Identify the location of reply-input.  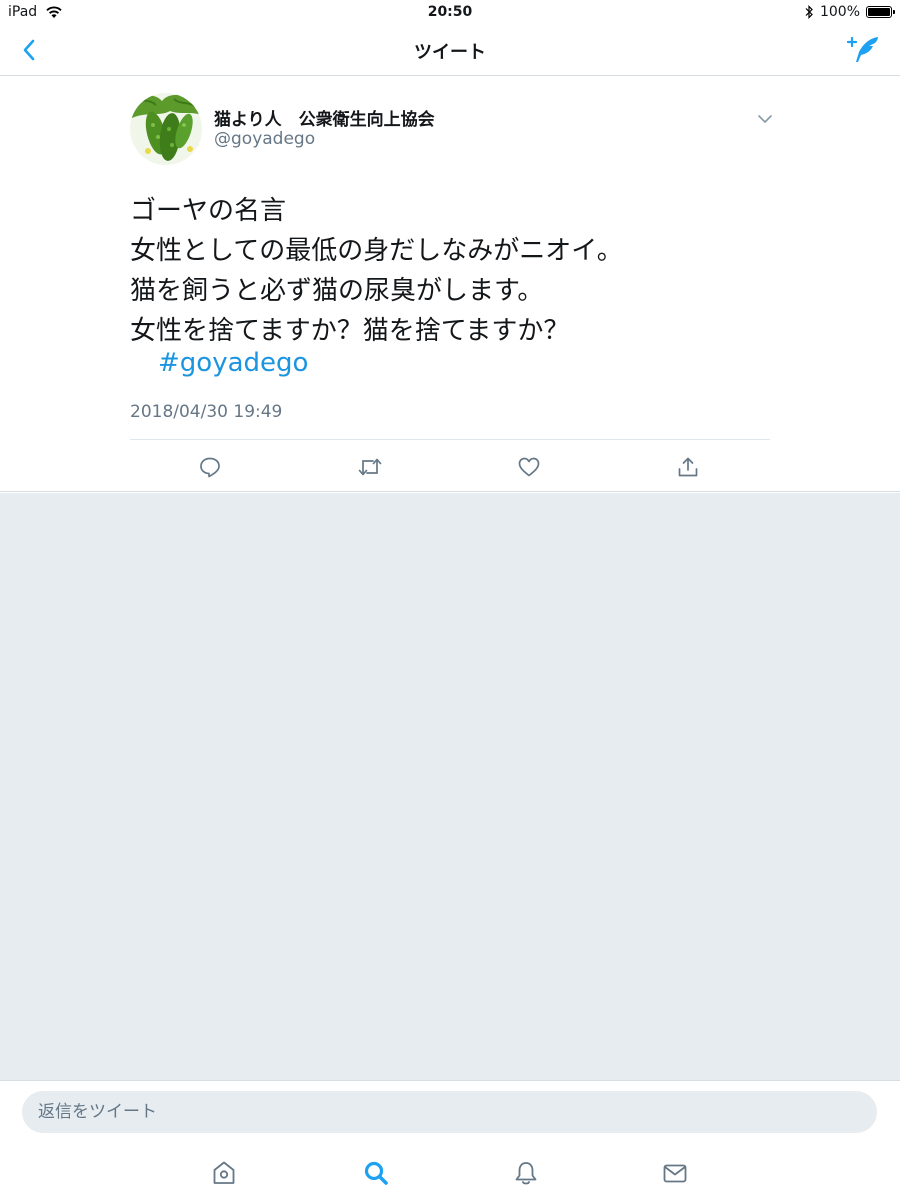
(449, 1112).